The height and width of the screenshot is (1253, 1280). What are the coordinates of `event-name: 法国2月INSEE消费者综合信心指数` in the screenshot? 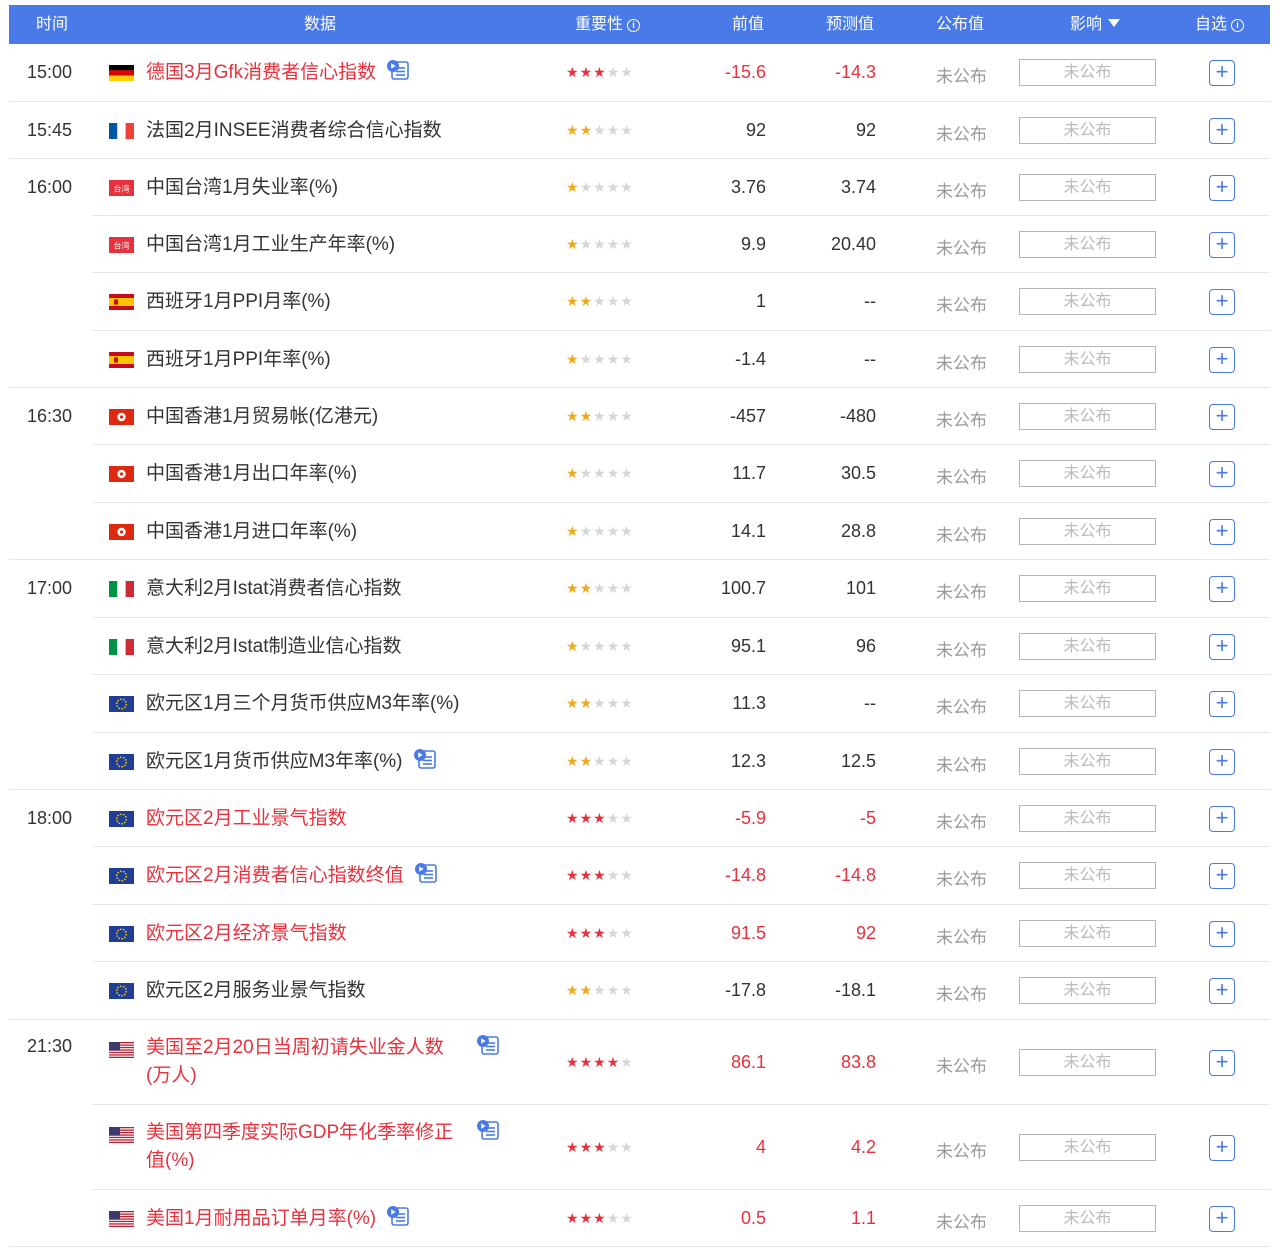 It's located at (294, 131).